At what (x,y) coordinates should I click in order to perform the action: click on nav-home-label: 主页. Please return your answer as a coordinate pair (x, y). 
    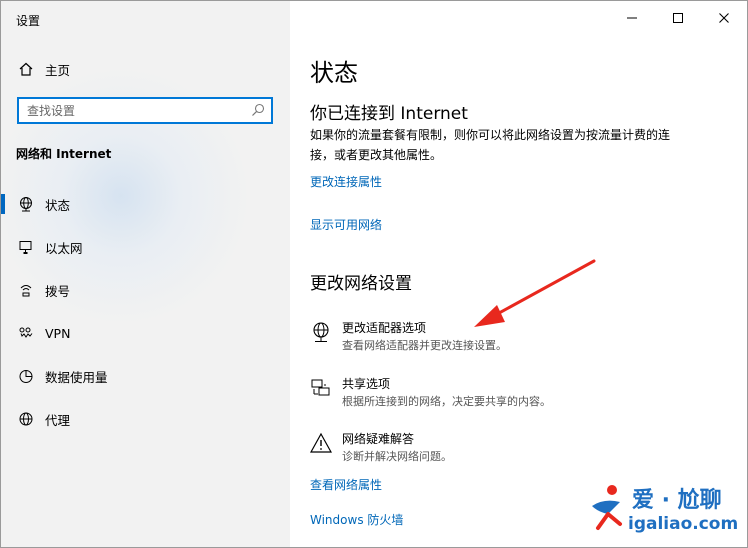
    Looking at the image, I should click on (58, 70).